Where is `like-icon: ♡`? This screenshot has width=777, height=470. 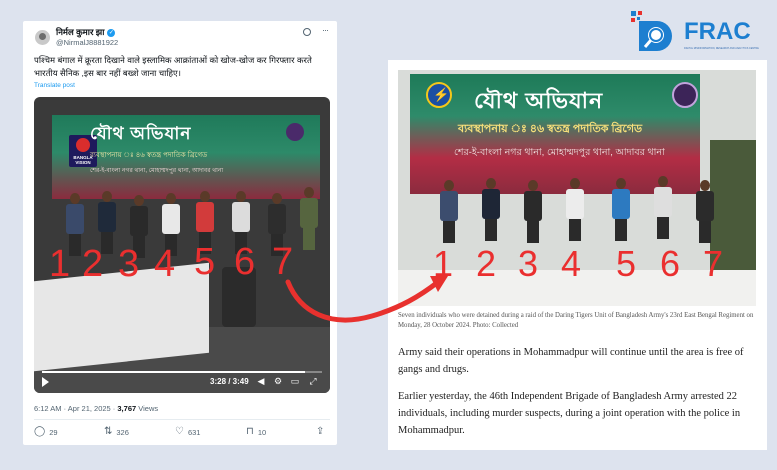 like-icon: ♡ is located at coordinates (179, 431).